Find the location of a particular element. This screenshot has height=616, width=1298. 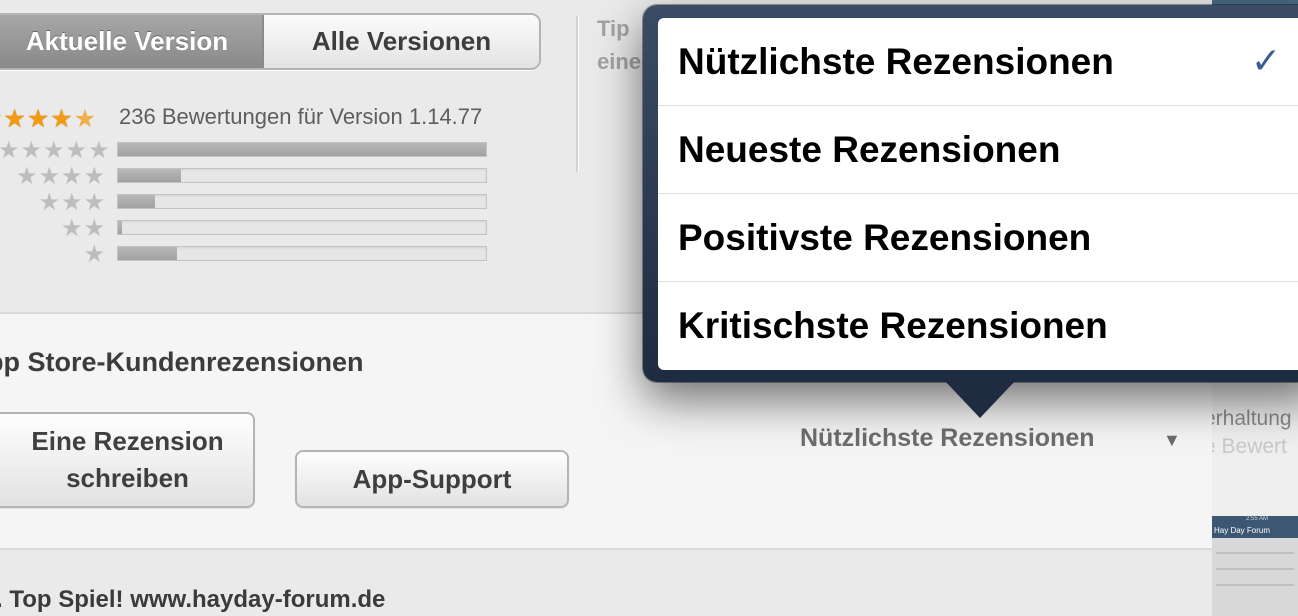

thumbnail-label: Hay Day Forum is located at coordinates (1242, 530).